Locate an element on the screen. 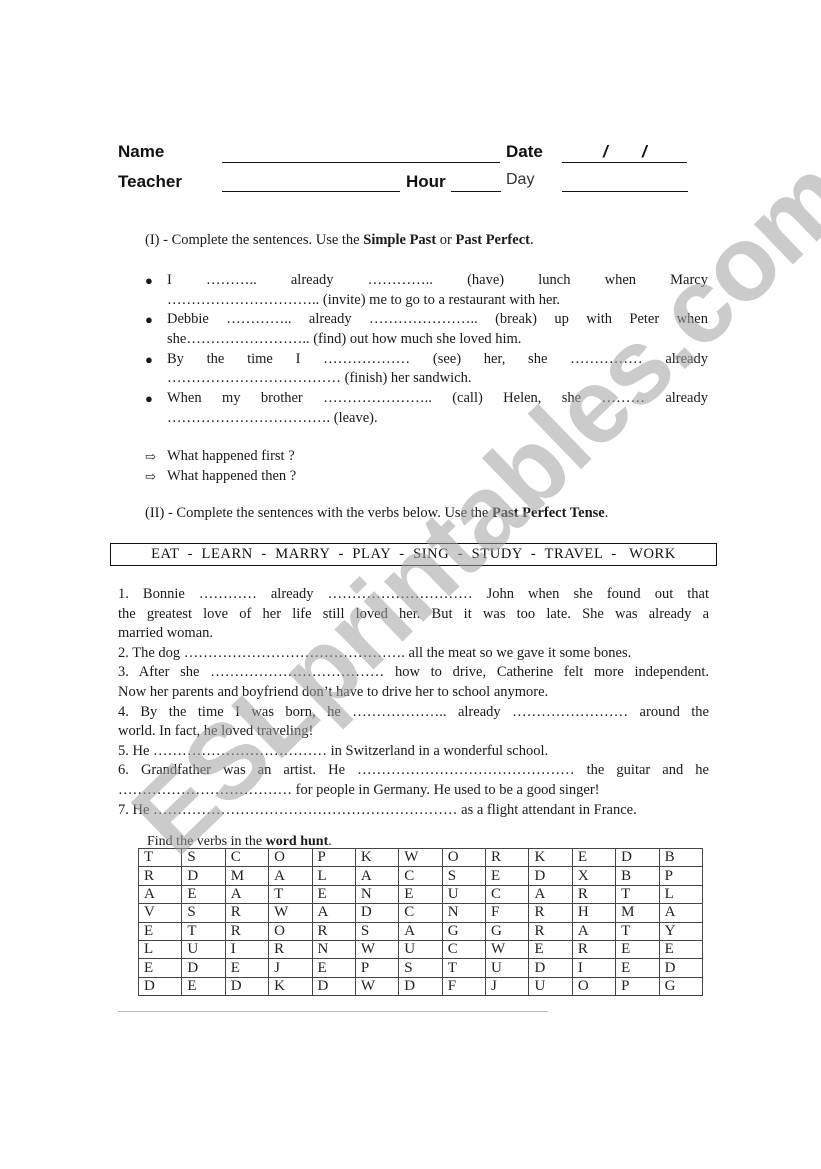 The width and height of the screenshot is (821, 1169). date-field is located at coordinates (624, 162).